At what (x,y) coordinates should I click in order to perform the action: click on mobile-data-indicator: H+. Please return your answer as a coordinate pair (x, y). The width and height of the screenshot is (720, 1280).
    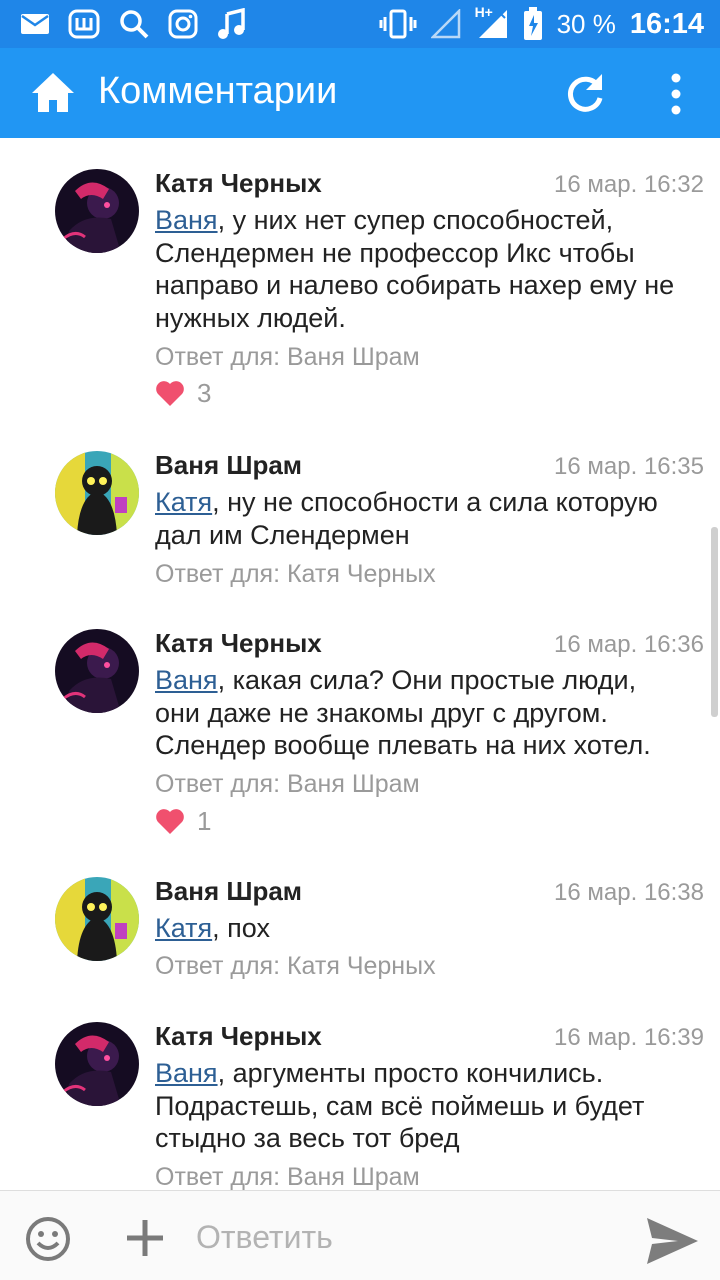
    Looking at the image, I should click on (492, 22).